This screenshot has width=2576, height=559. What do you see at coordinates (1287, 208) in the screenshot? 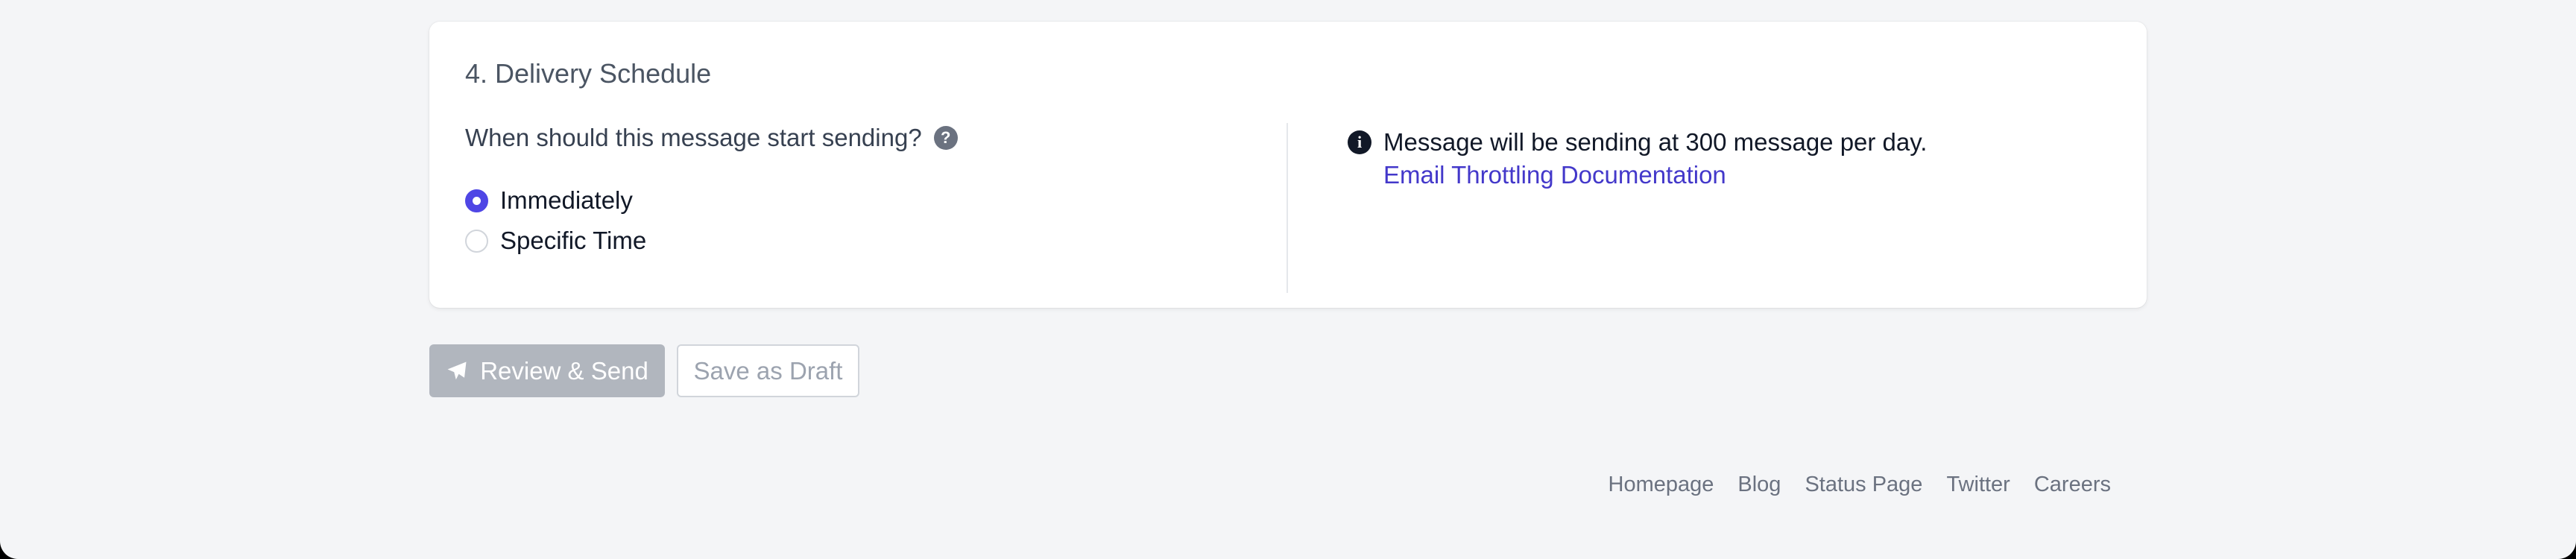
I see `column-divider` at bounding box center [1287, 208].